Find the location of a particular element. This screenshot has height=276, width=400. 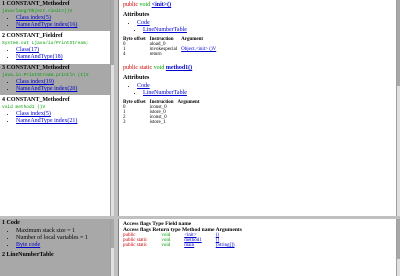

constant-title: 1 CONSTANT_Methodref is located at coordinates (36, 4).